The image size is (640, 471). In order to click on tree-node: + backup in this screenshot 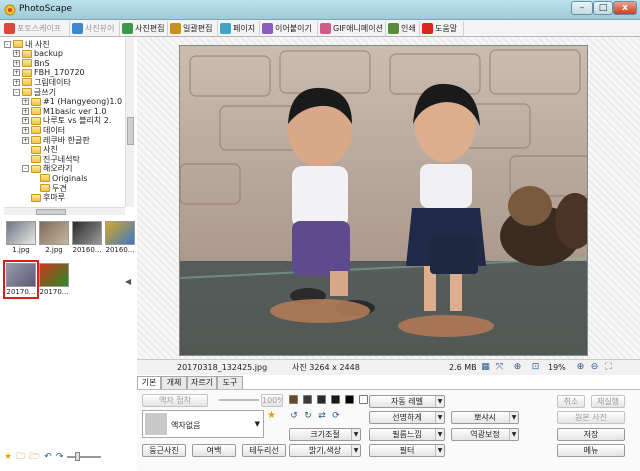, I will do `click(38, 54)`.